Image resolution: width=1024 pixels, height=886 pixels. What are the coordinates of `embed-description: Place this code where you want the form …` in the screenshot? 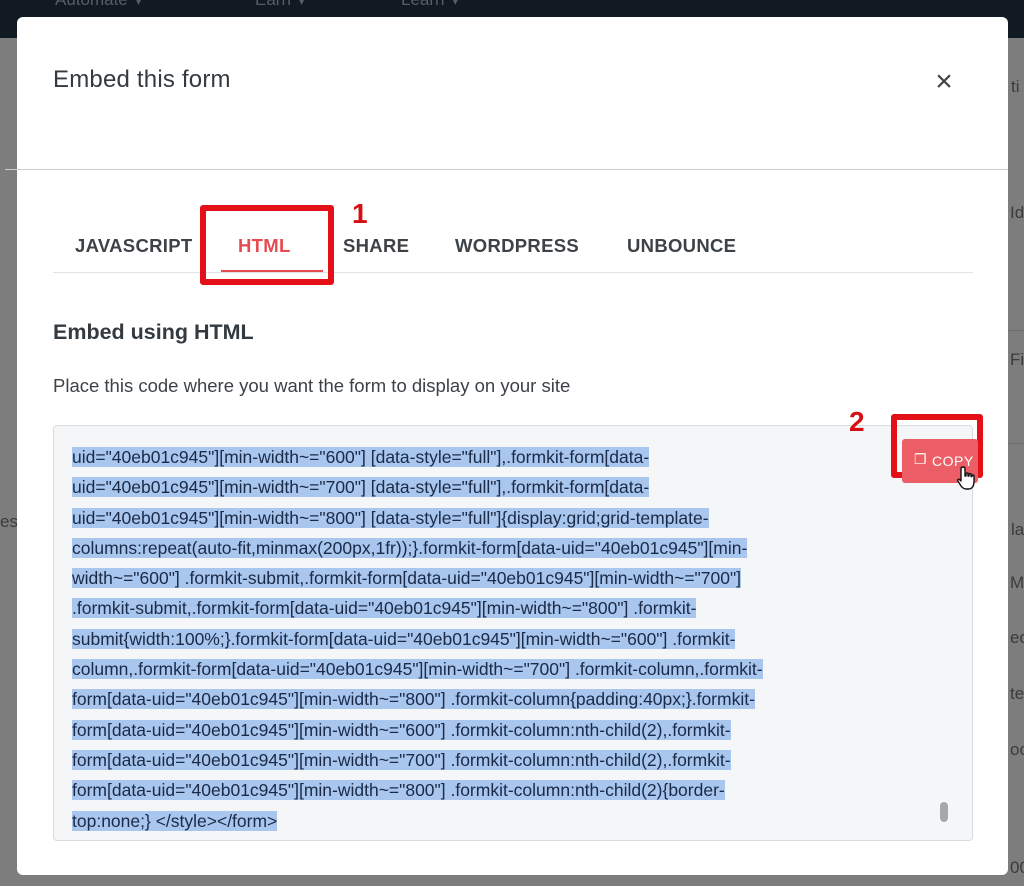 It's located at (312, 385).